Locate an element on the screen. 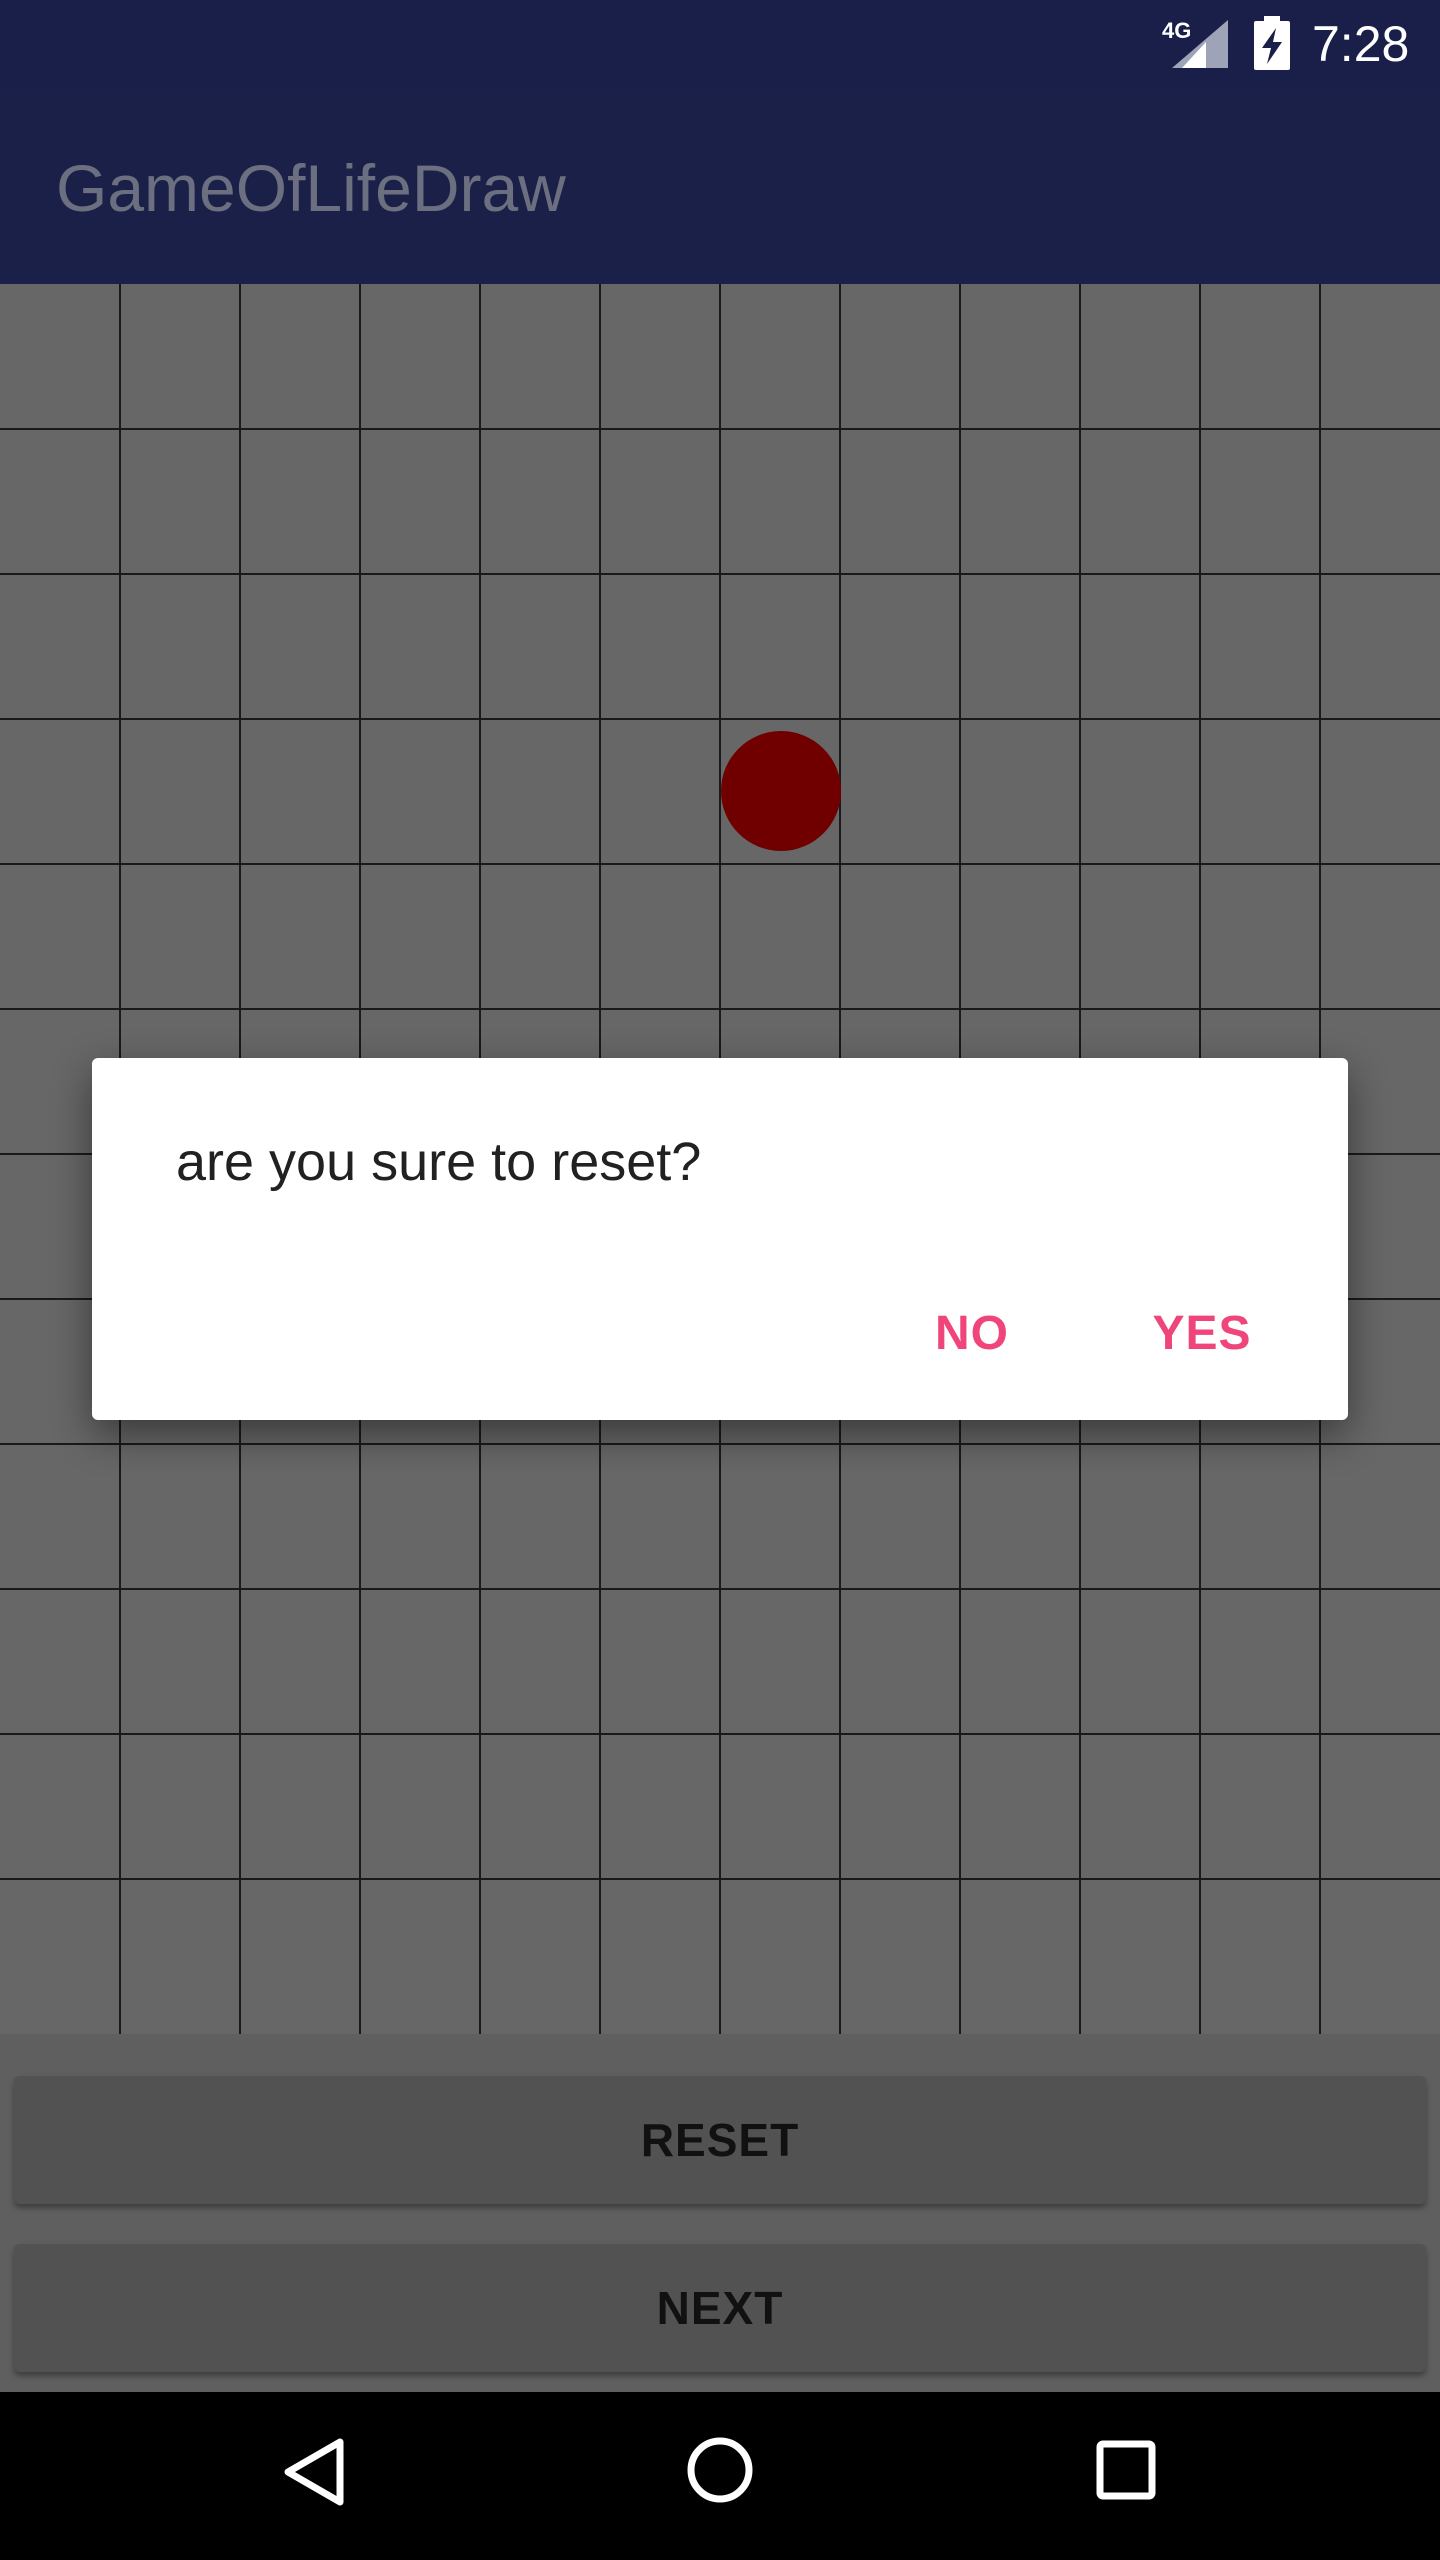 The height and width of the screenshot is (2560, 1440). status-bar: 4G 7:28 is located at coordinates (720, 44).